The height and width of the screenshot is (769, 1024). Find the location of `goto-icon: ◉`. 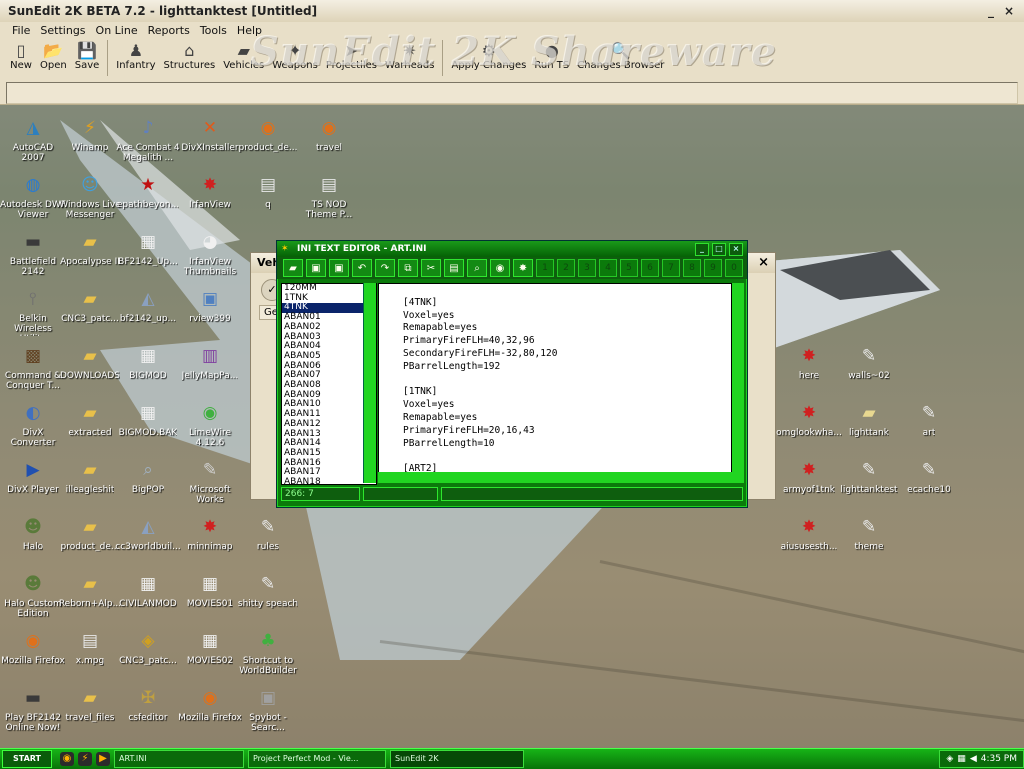

goto-icon: ◉ is located at coordinates (500, 268).